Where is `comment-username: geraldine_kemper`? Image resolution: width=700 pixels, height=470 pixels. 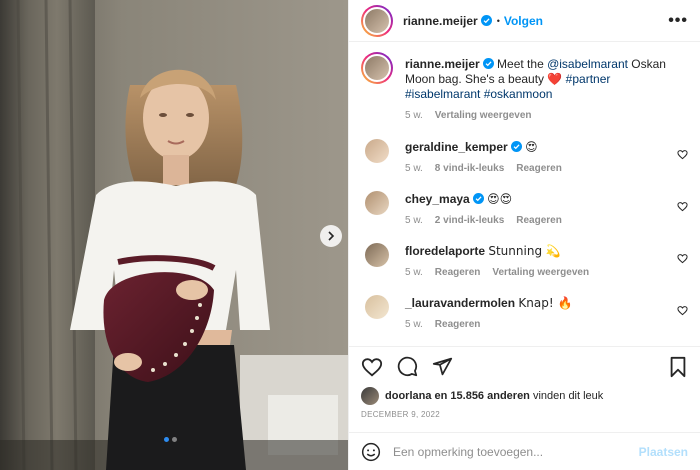 comment-username: geraldine_kemper is located at coordinates (456, 147).